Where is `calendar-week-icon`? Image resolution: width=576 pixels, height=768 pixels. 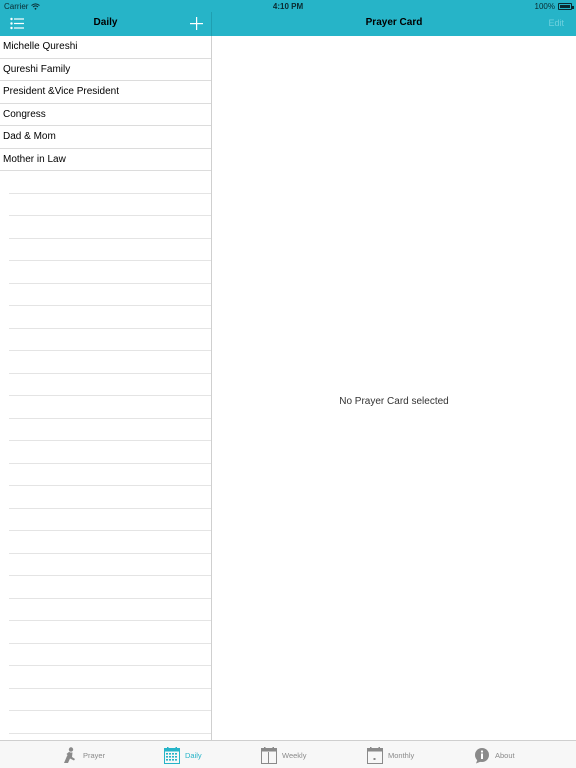
calendar-week-icon is located at coordinates (269, 755).